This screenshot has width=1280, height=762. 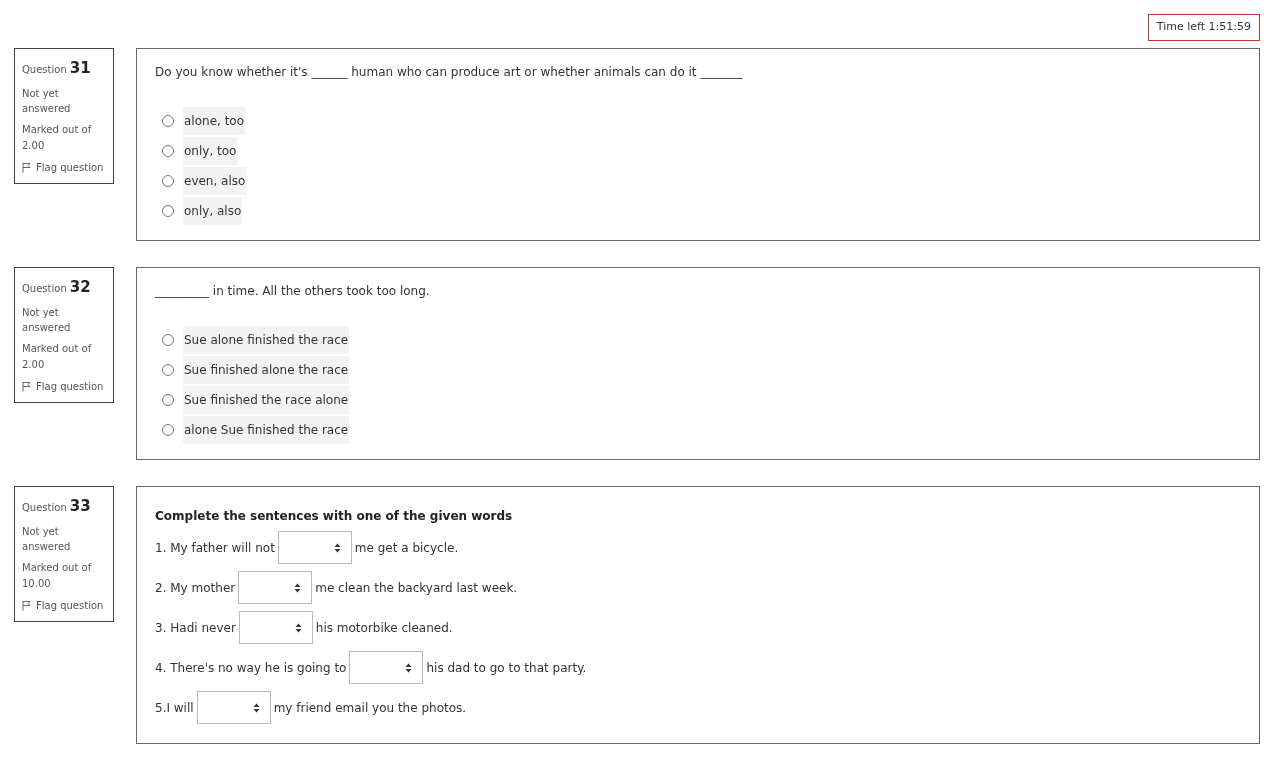 What do you see at coordinates (80, 506) in the screenshot?
I see `question-number: 33` at bounding box center [80, 506].